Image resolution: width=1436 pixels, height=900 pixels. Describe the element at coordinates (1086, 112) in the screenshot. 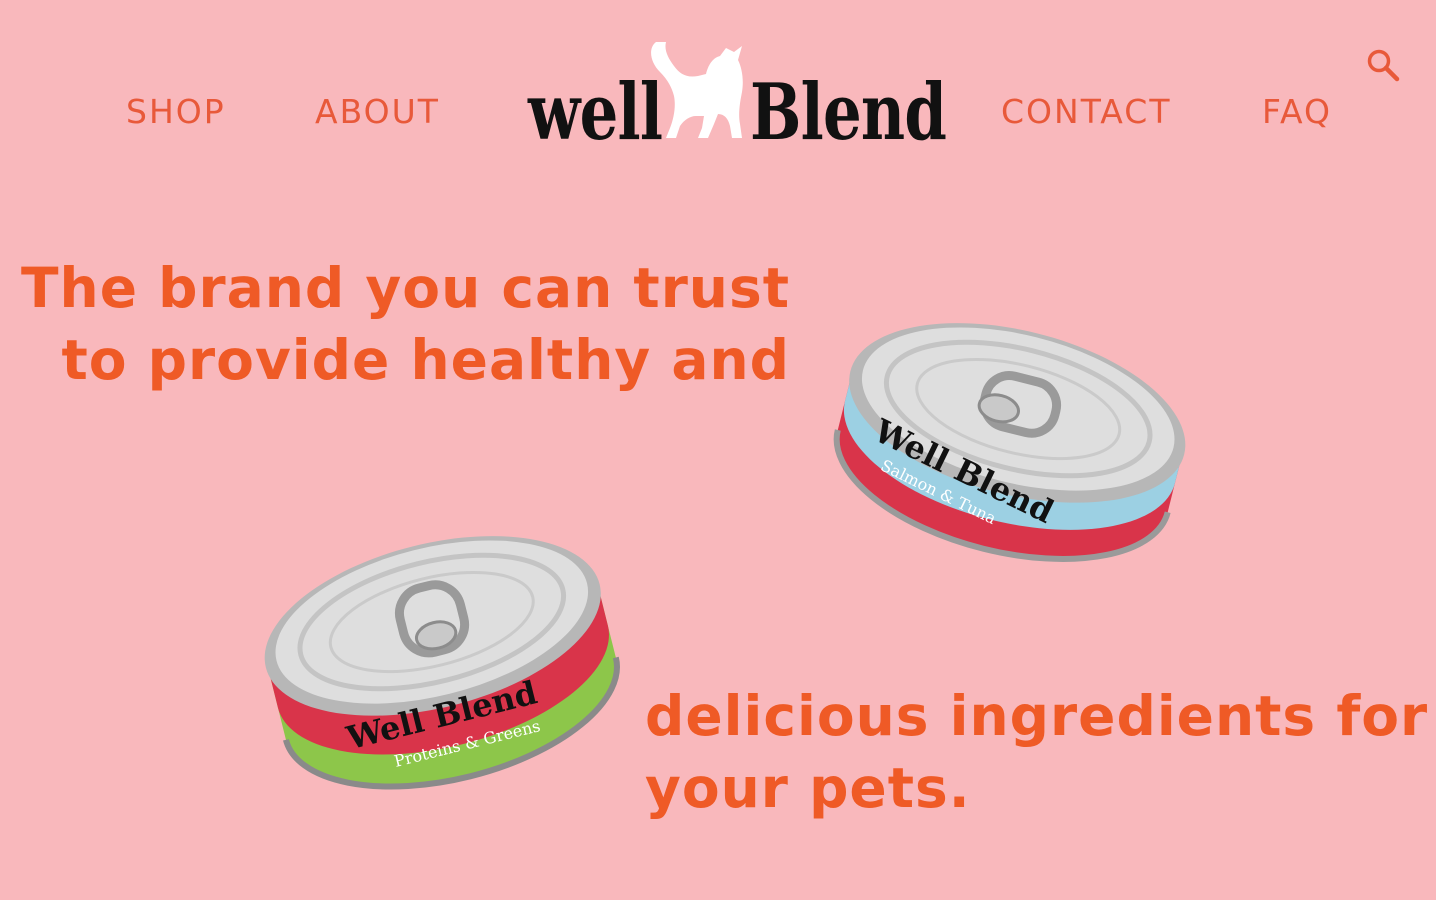

I see `nav-contact: CONTACT` at that location.